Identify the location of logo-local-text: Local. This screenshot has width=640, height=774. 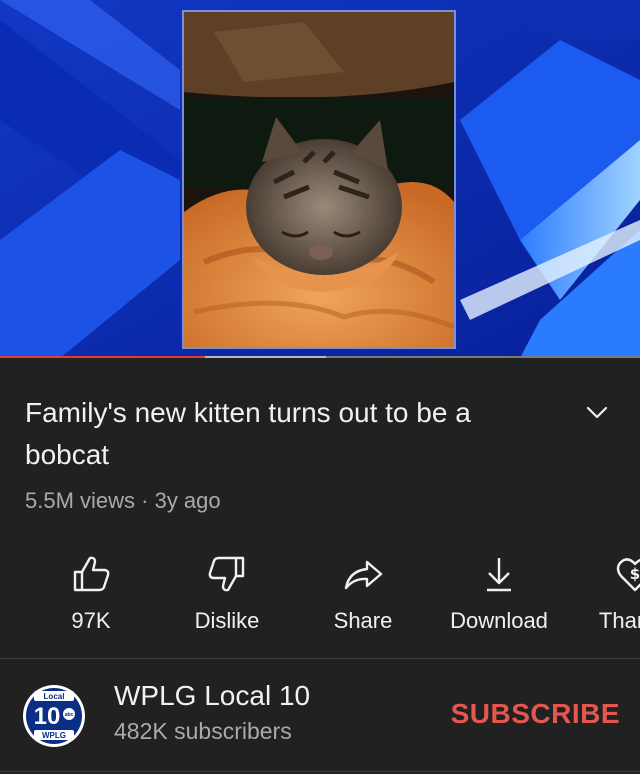
(54, 696).